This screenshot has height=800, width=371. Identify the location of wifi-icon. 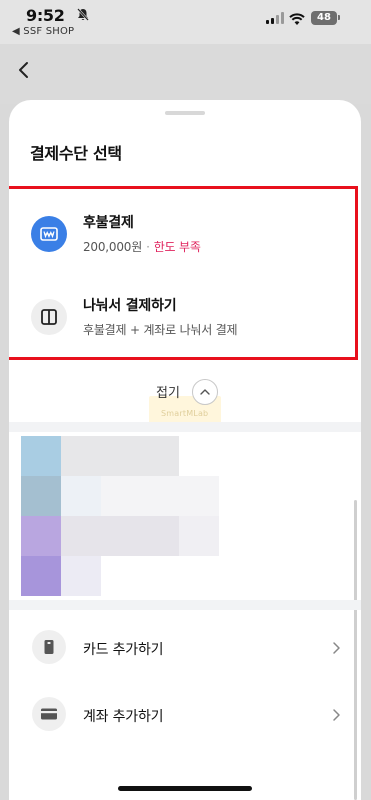
(297, 18).